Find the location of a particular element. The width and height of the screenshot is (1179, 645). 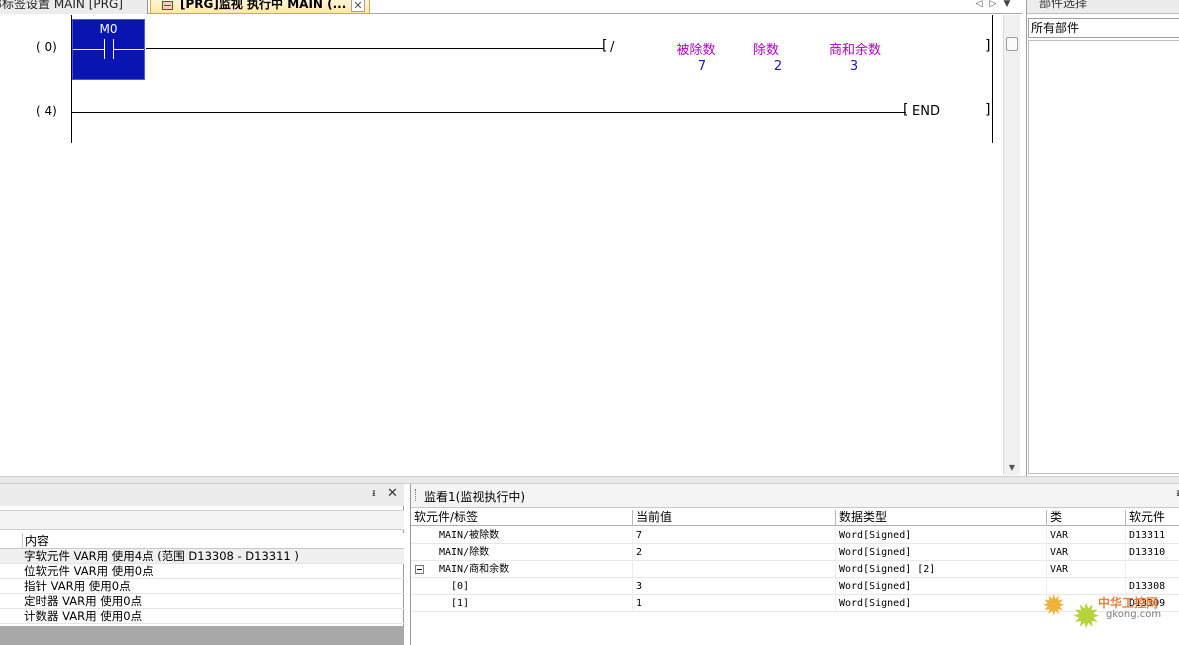

contact-label: M0 is located at coordinates (108, 29).